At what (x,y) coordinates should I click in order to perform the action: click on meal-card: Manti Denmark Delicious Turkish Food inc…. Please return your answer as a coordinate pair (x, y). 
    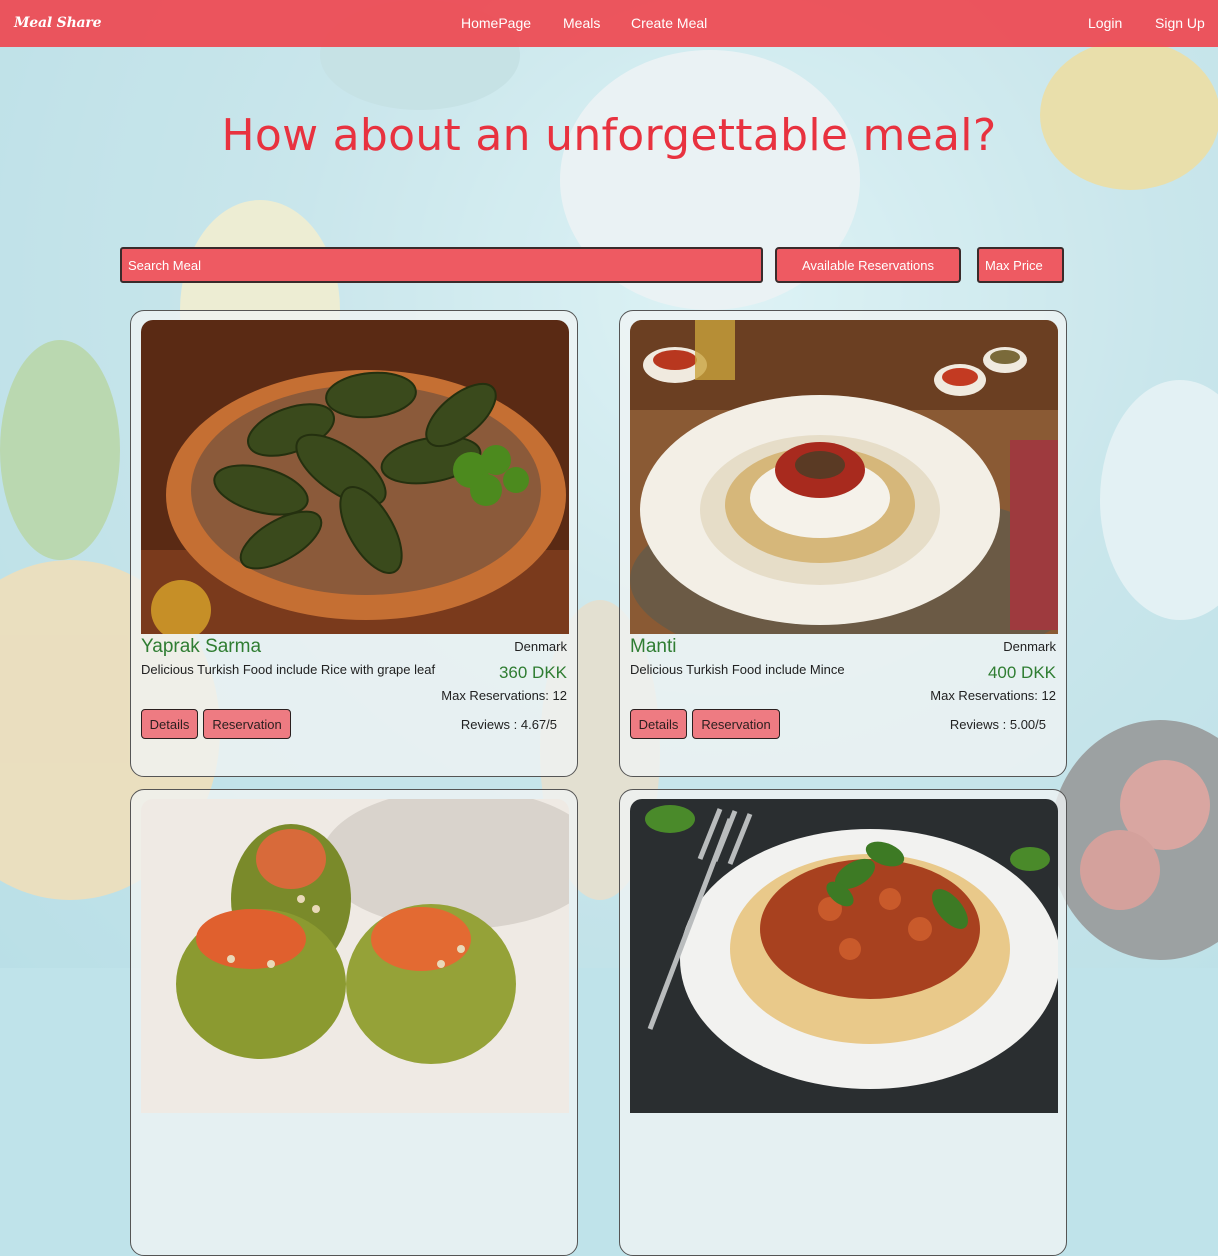
    Looking at the image, I should click on (843, 543).